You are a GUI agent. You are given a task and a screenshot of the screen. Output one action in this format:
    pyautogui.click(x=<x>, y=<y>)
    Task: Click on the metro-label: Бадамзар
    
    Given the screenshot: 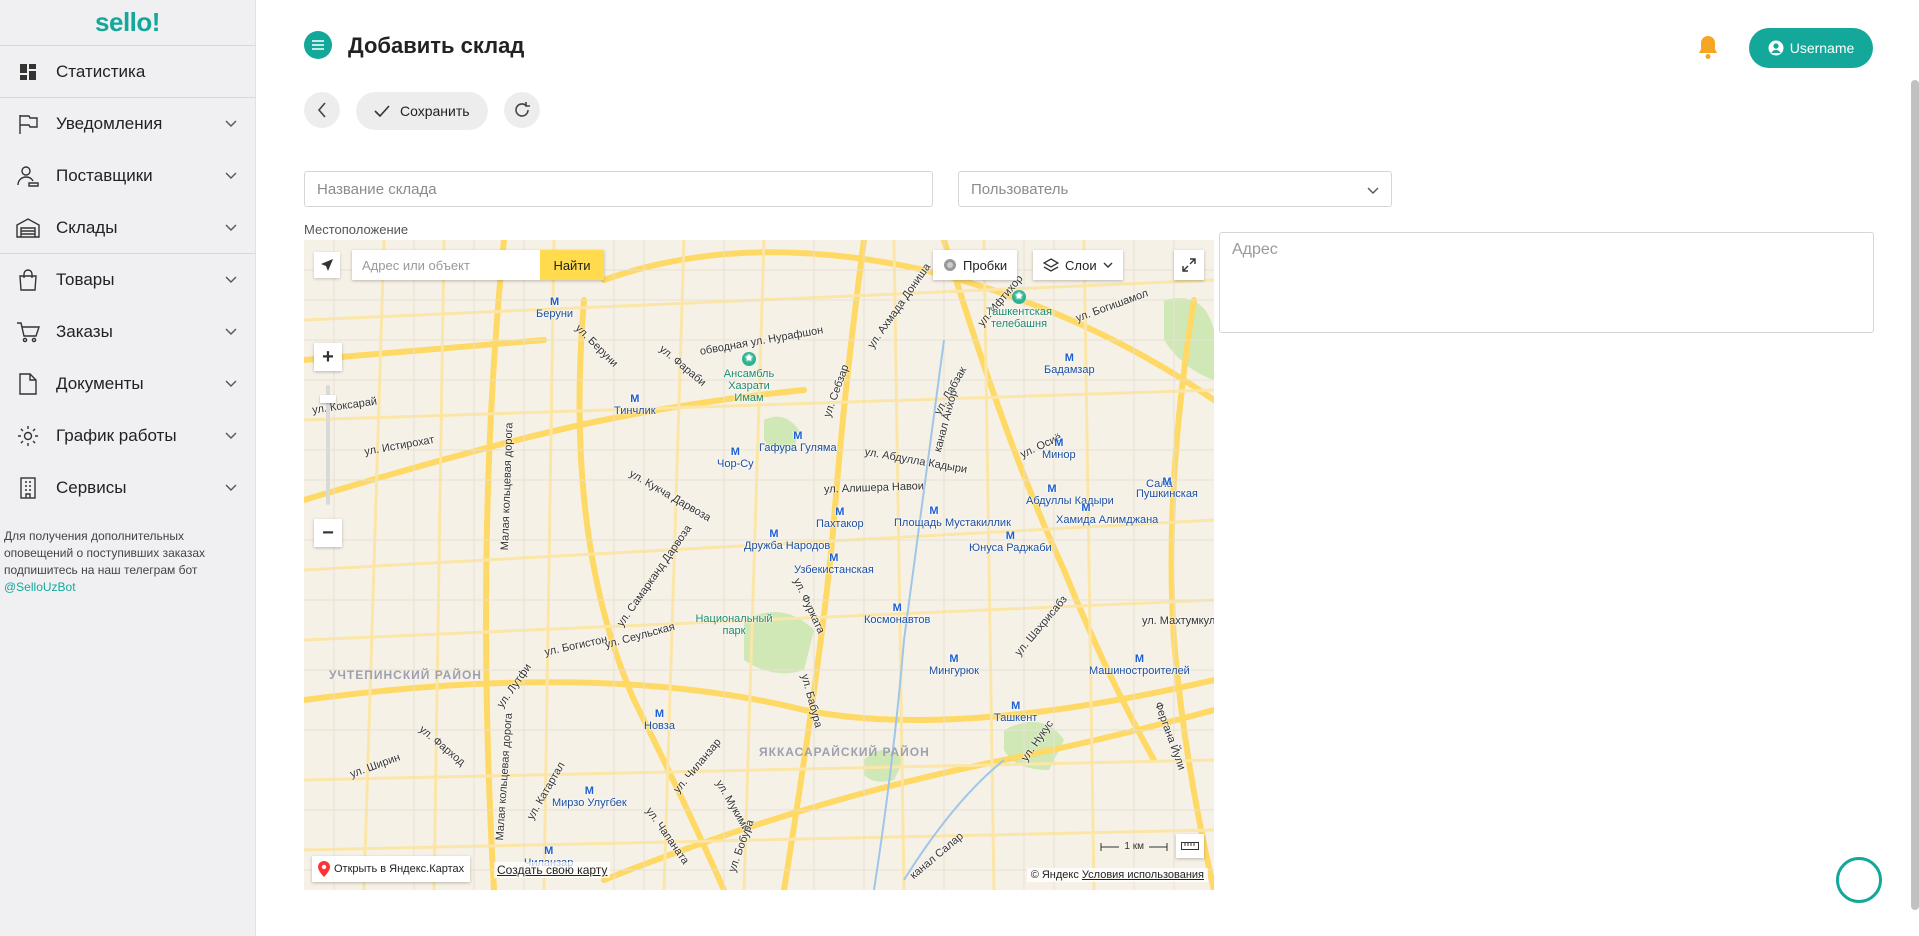 What is the action you would take?
    pyautogui.click(x=1069, y=370)
    